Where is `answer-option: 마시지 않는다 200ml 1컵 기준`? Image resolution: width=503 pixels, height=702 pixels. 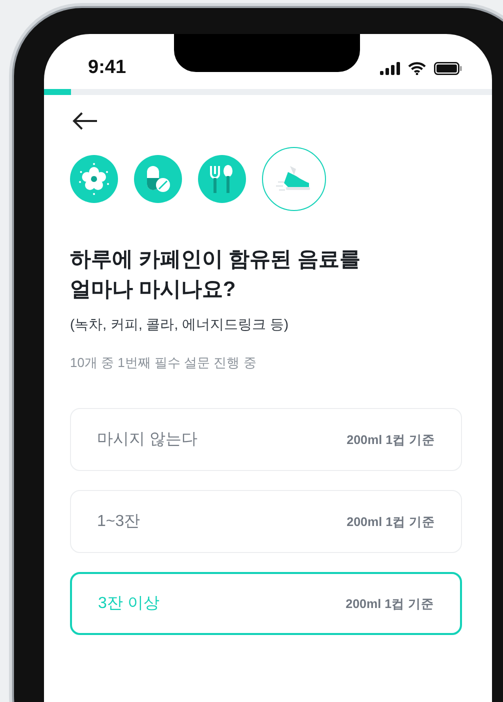
answer-option: 마시지 않는다 200ml 1컵 기준 is located at coordinates (266, 440).